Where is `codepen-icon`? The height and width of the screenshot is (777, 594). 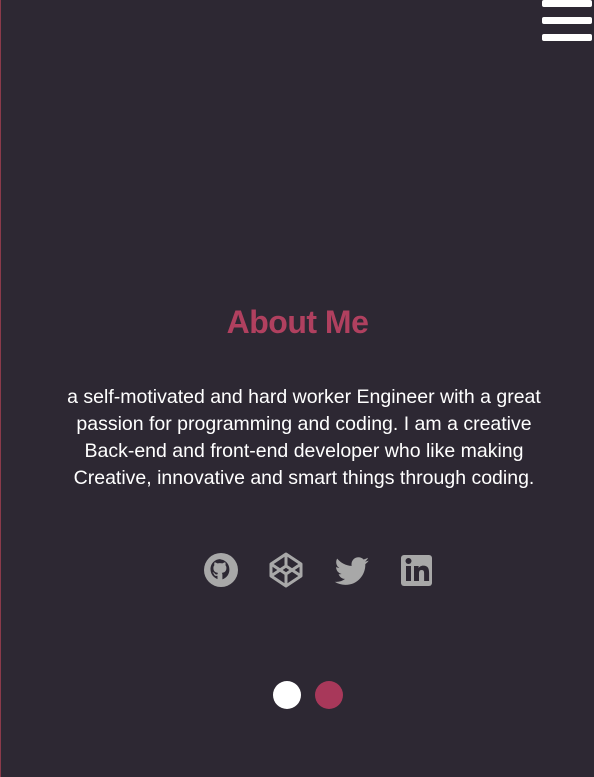 codepen-icon is located at coordinates (286, 570).